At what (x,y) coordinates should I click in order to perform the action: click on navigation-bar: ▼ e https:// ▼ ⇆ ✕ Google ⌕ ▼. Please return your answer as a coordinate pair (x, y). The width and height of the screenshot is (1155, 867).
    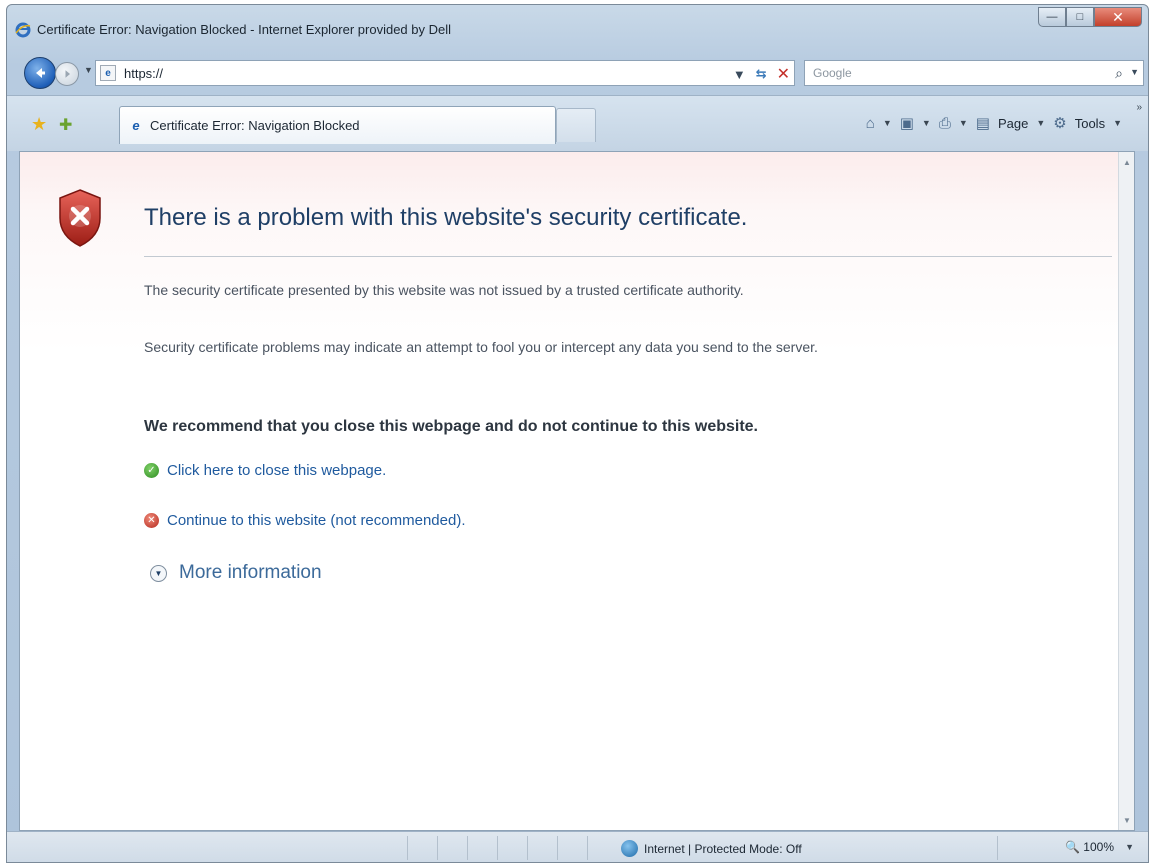
    Looking at the image, I should click on (577, 73).